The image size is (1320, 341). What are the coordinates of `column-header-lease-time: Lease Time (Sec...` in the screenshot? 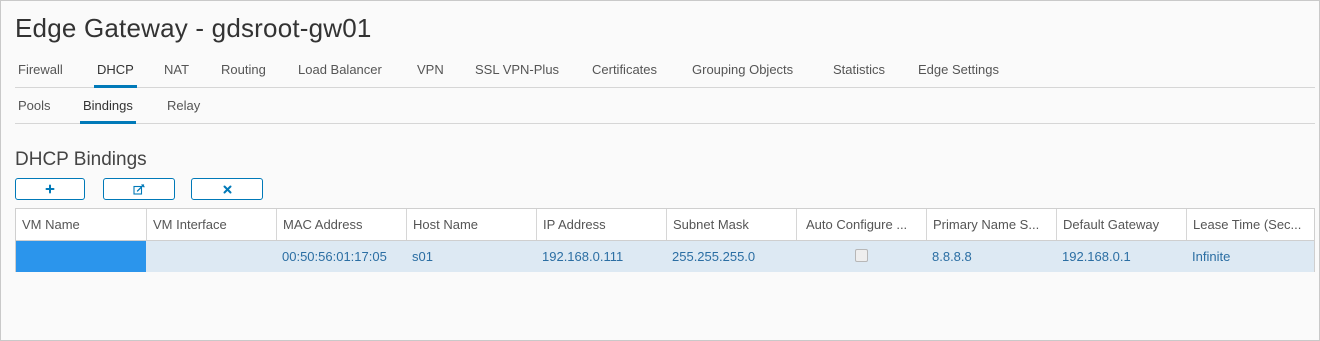 It's located at (1250, 224).